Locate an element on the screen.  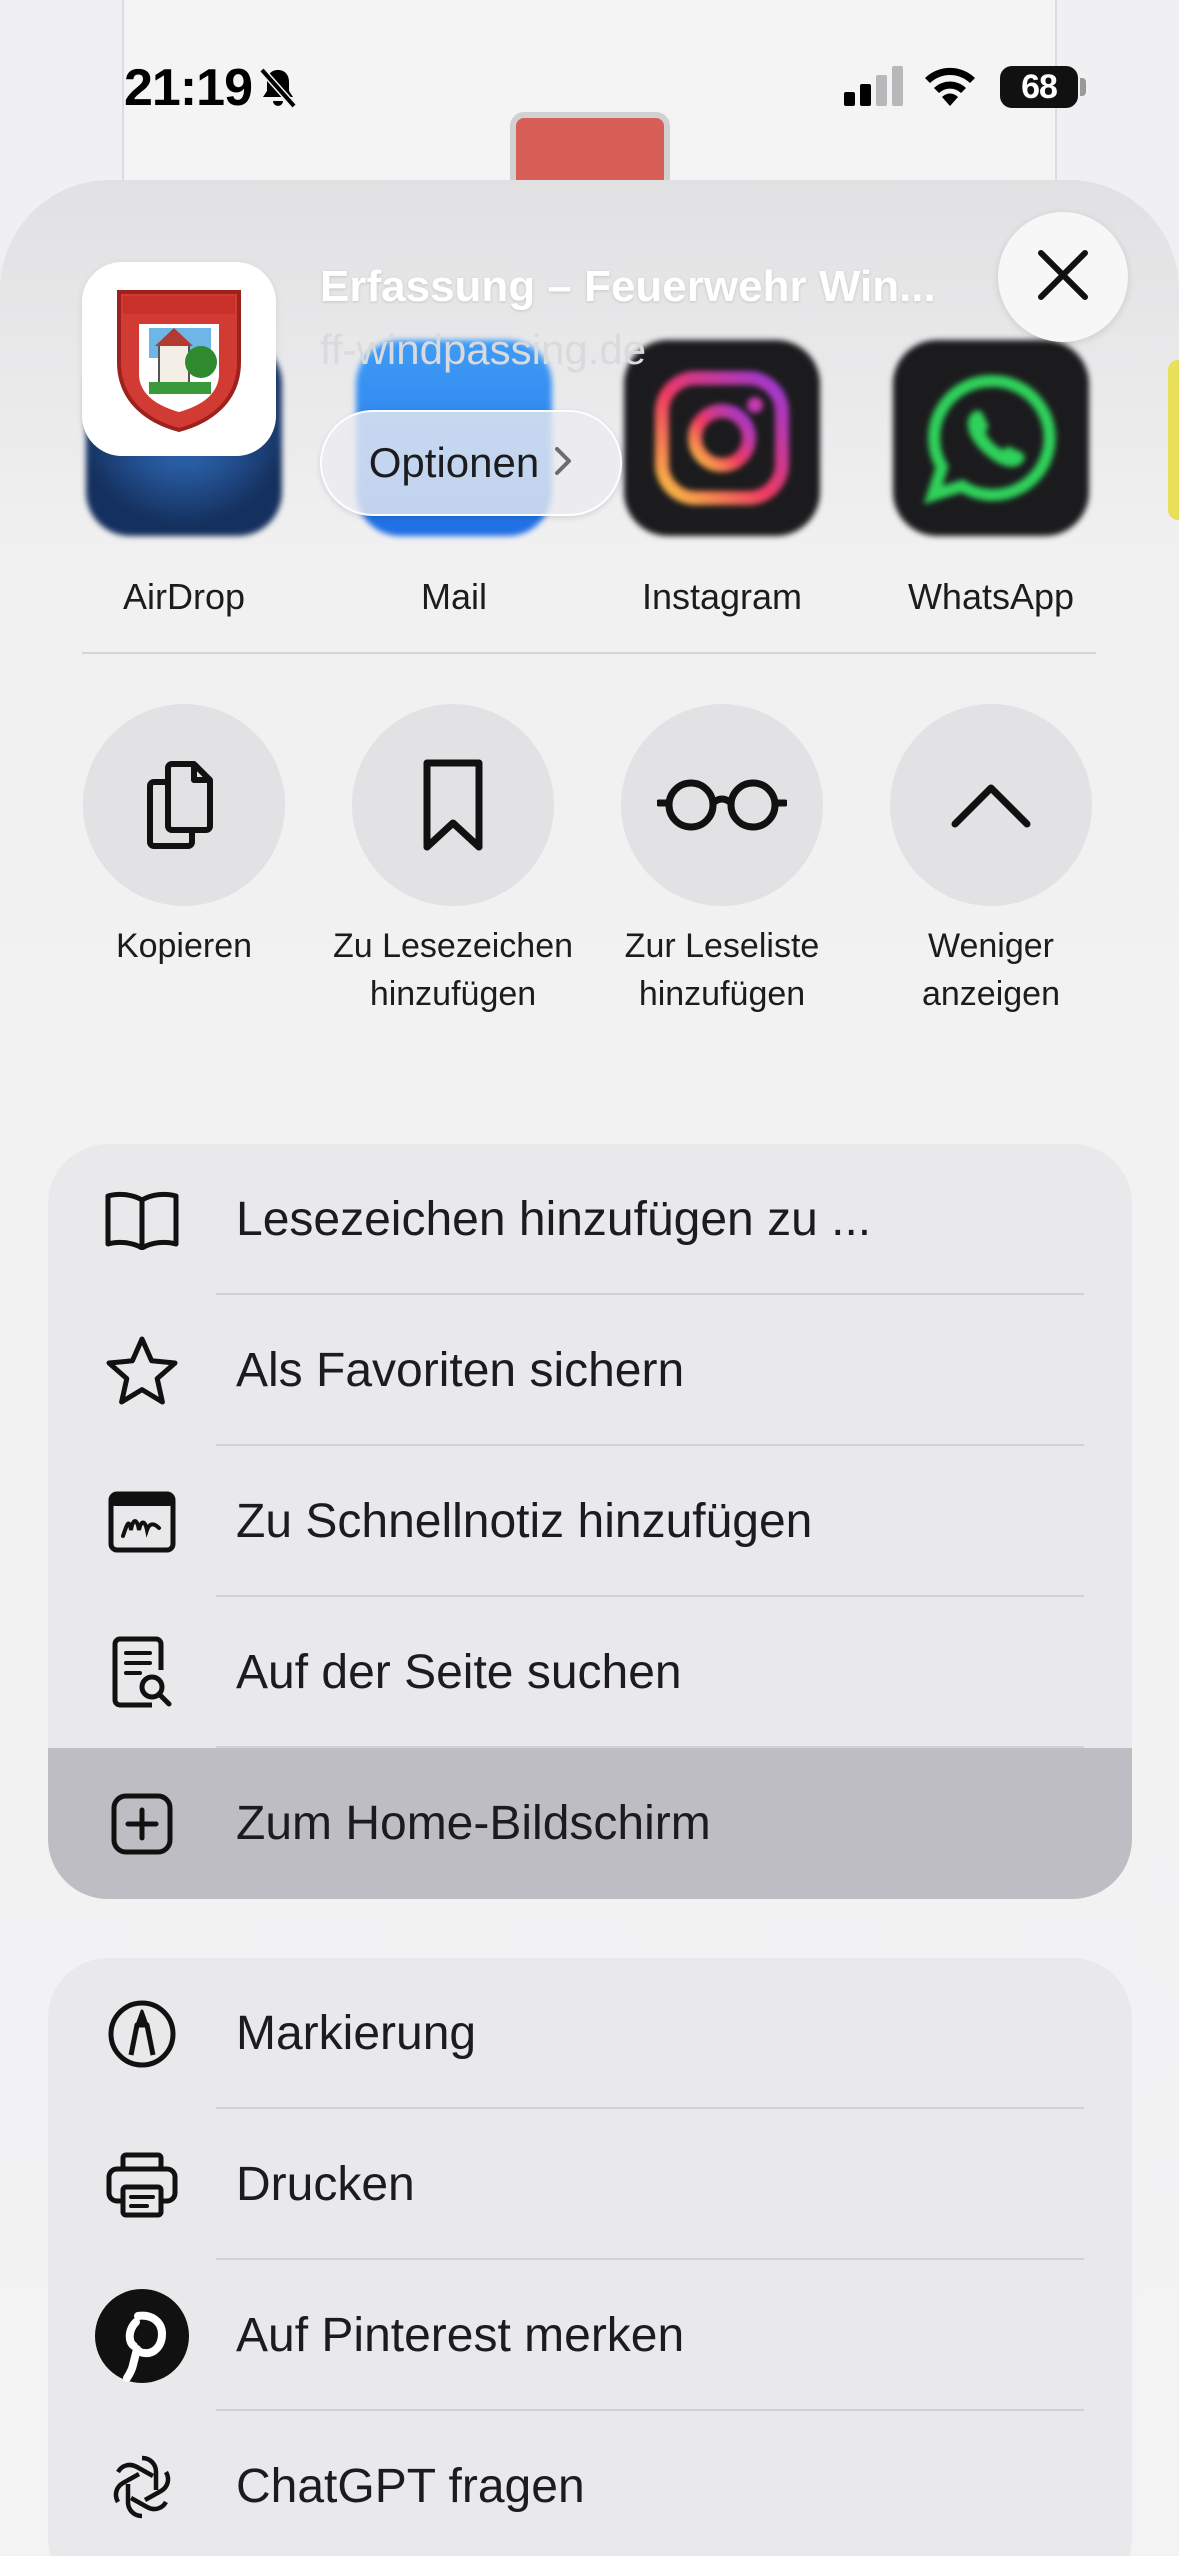
menu-item-label: ChatGPT fragen is located at coordinates (410, 2486).